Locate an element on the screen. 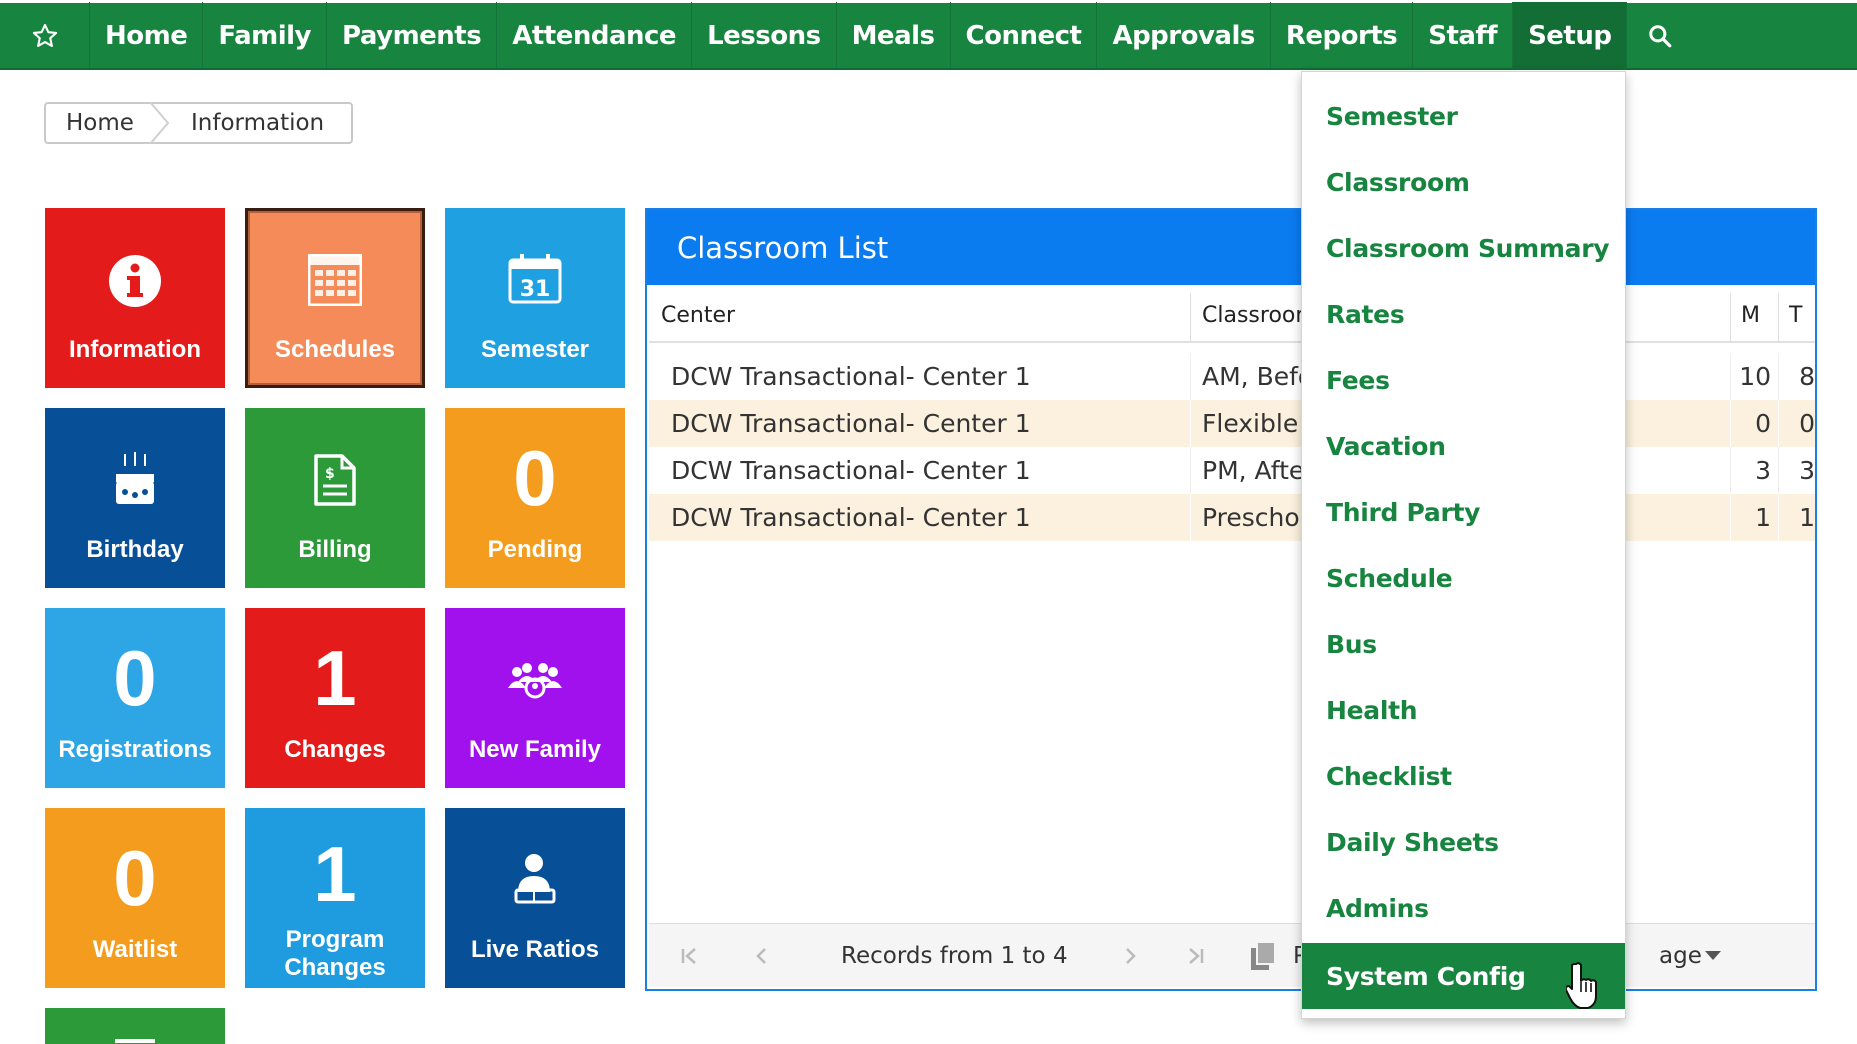  menu-item-vacation: Vacation is located at coordinates (1463, 446).